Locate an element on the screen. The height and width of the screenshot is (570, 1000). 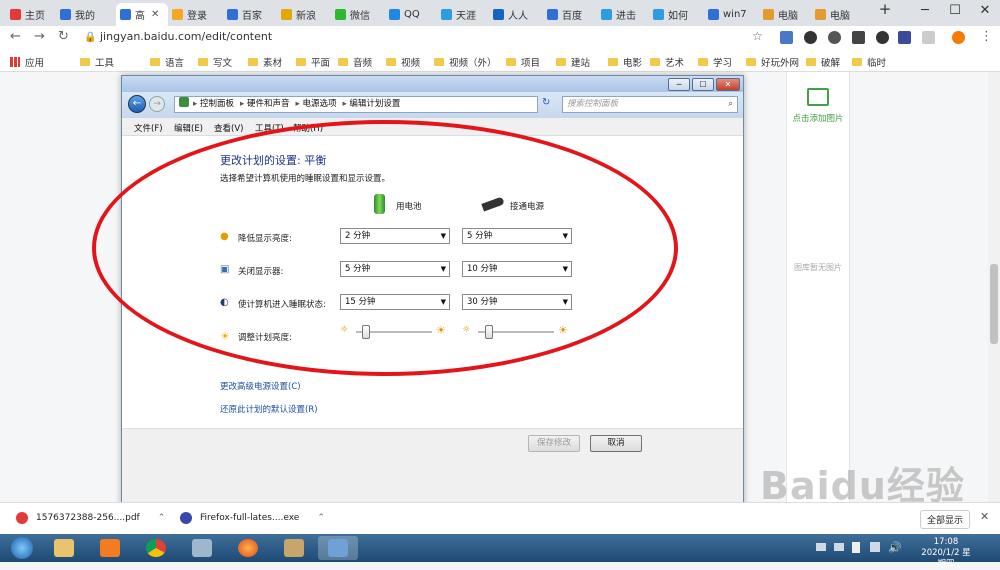
tab-label: 我的 is located at coordinates (85, 16).